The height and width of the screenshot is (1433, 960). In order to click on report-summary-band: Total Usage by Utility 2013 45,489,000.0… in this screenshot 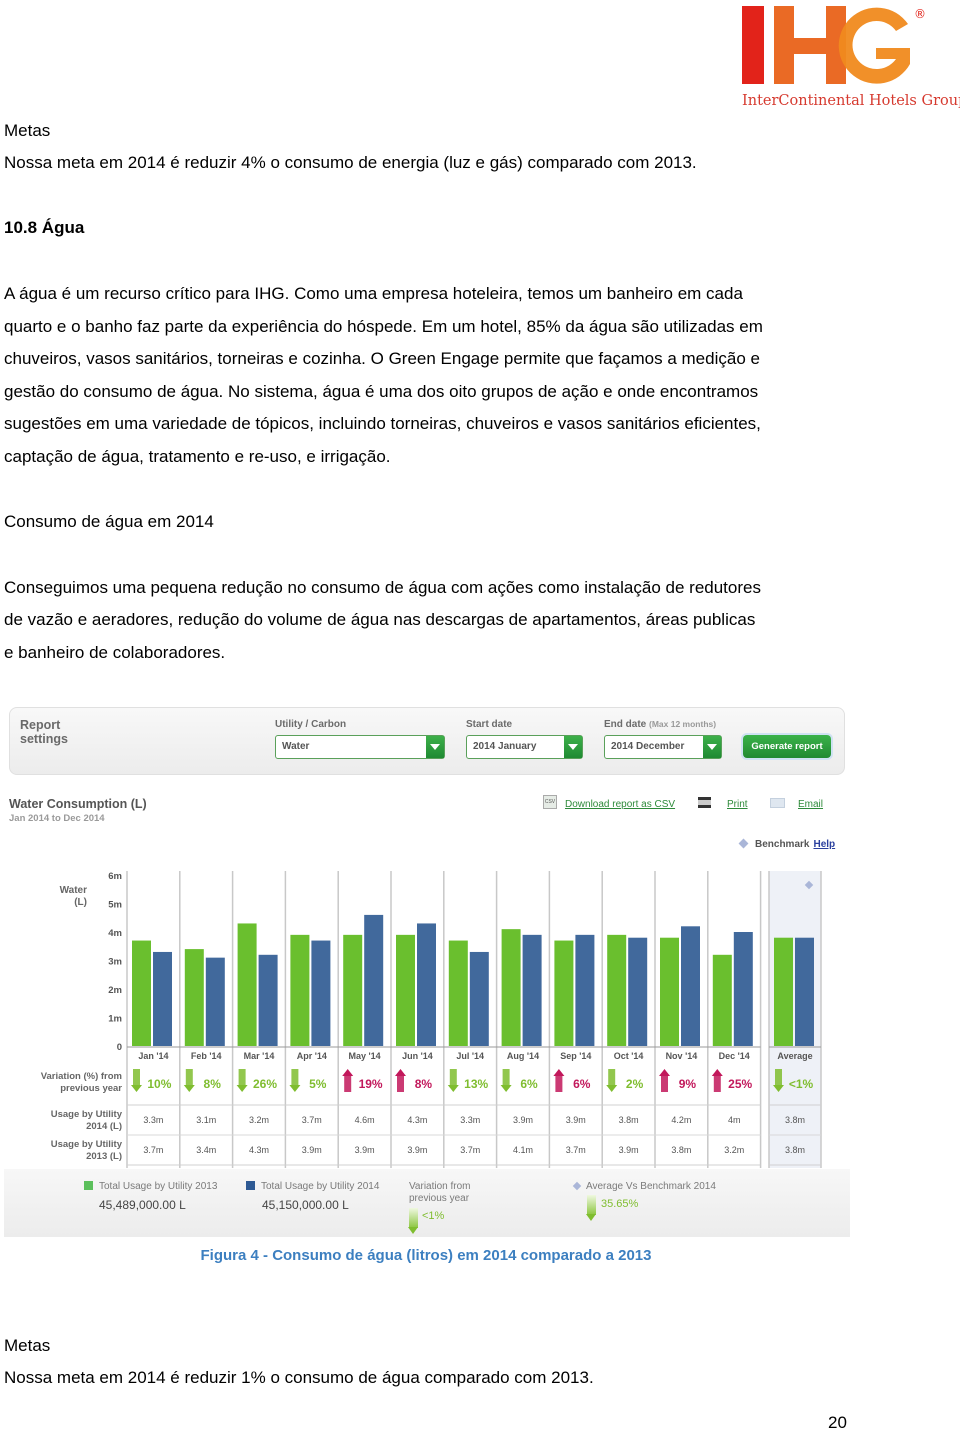, I will do `click(427, 1203)`.